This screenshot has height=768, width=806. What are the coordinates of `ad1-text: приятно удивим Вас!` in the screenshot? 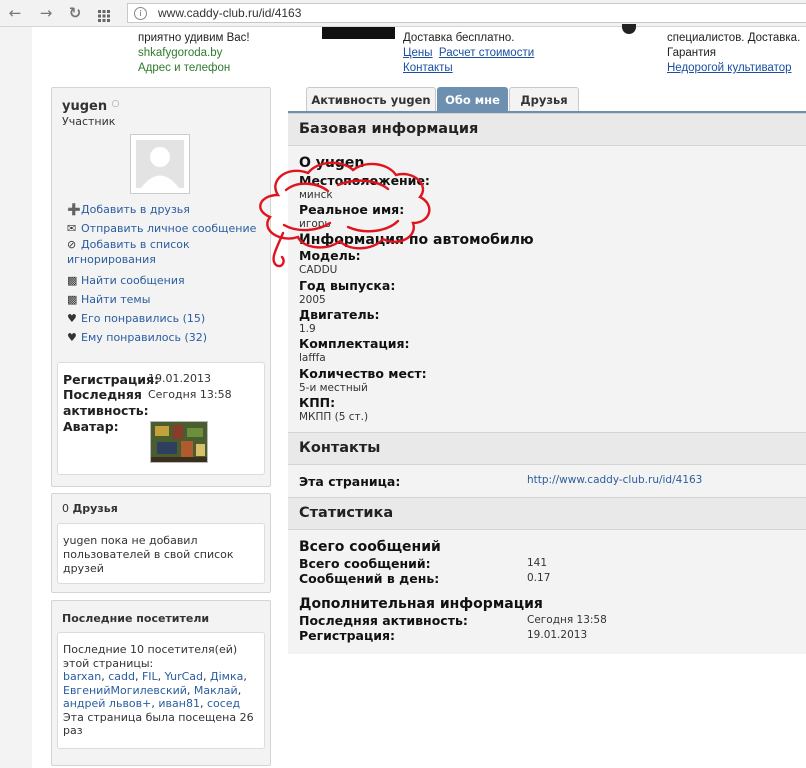 It's located at (194, 38).